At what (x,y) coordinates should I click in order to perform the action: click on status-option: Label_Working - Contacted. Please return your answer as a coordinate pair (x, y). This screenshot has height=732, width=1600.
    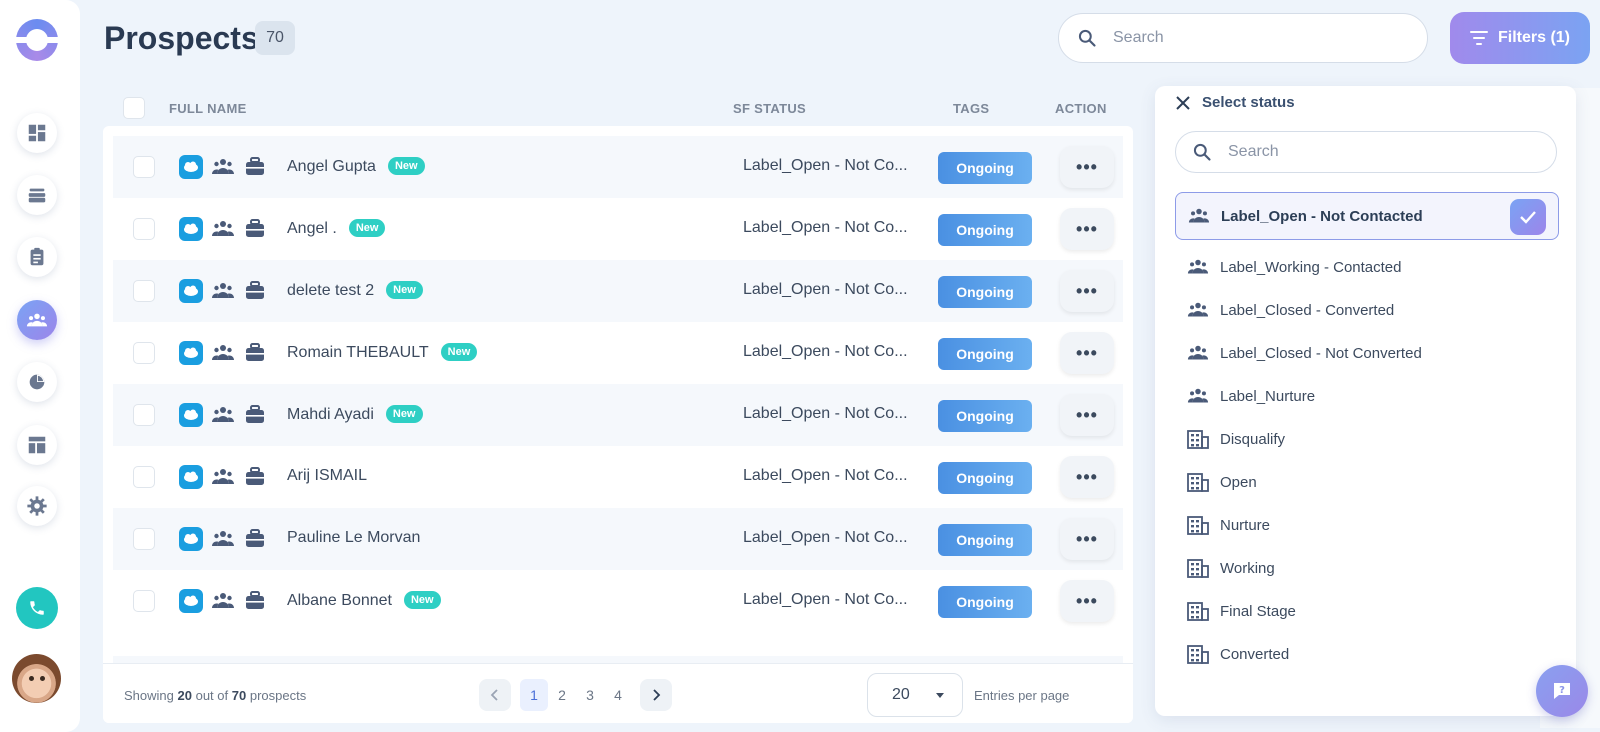
    Looking at the image, I should click on (1367, 267).